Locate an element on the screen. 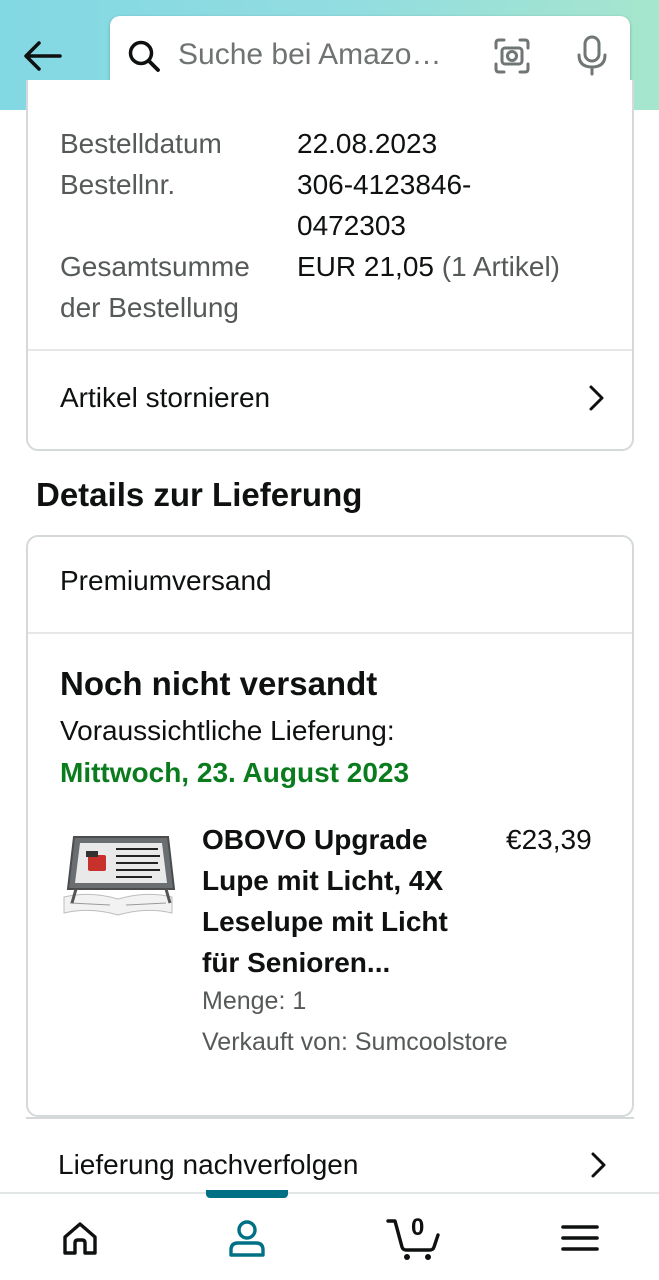 This screenshot has height=1280, width=659. product-price: €23,39 is located at coordinates (549, 839).